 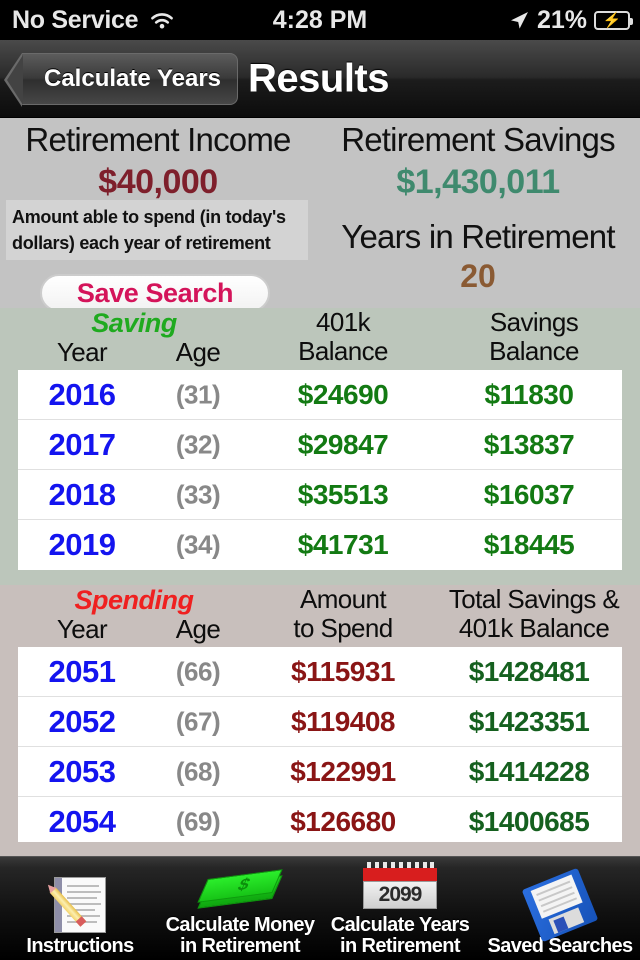 What do you see at coordinates (82, 444) in the screenshot?
I see `cell-year: 2017` at bounding box center [82, 444].